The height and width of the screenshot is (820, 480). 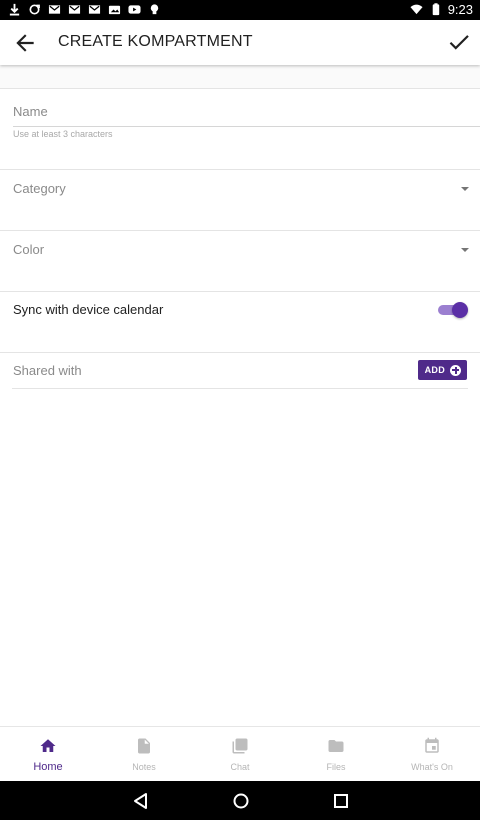 What do you see at coordinates (432, 754) in the screenshot?
I see `nav-whats-on: What's On` at bounding box center [432, 754].